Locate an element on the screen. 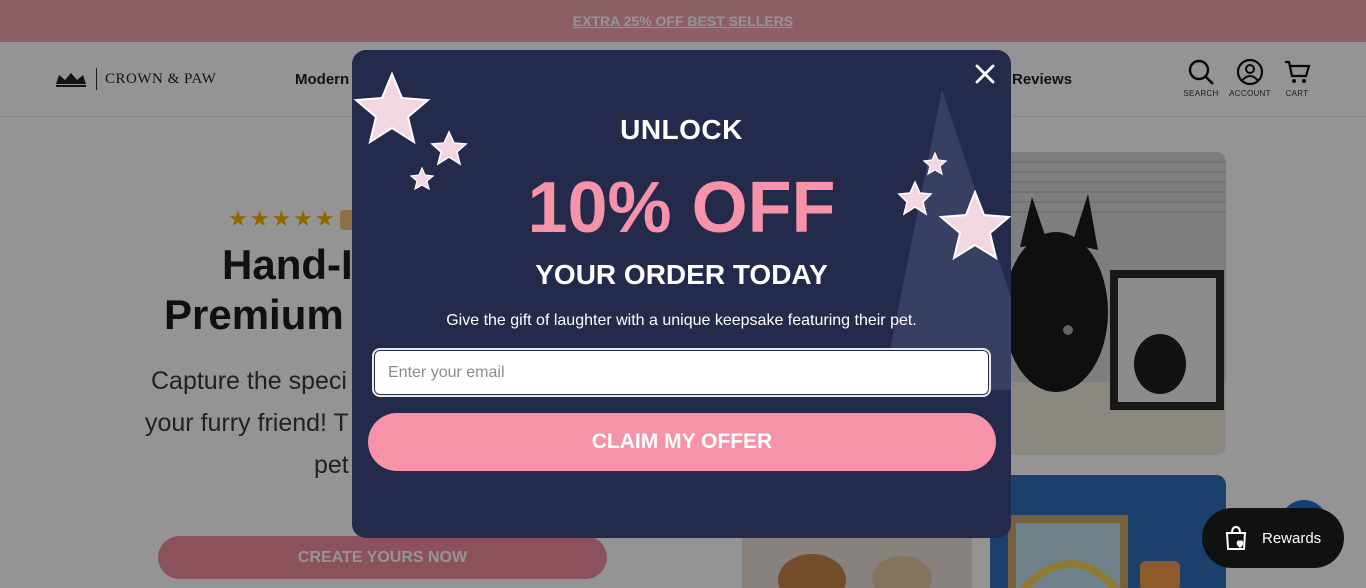  popup-headline-bottom: YOUR ORDER TODAY is located at coordinates (681, 274).